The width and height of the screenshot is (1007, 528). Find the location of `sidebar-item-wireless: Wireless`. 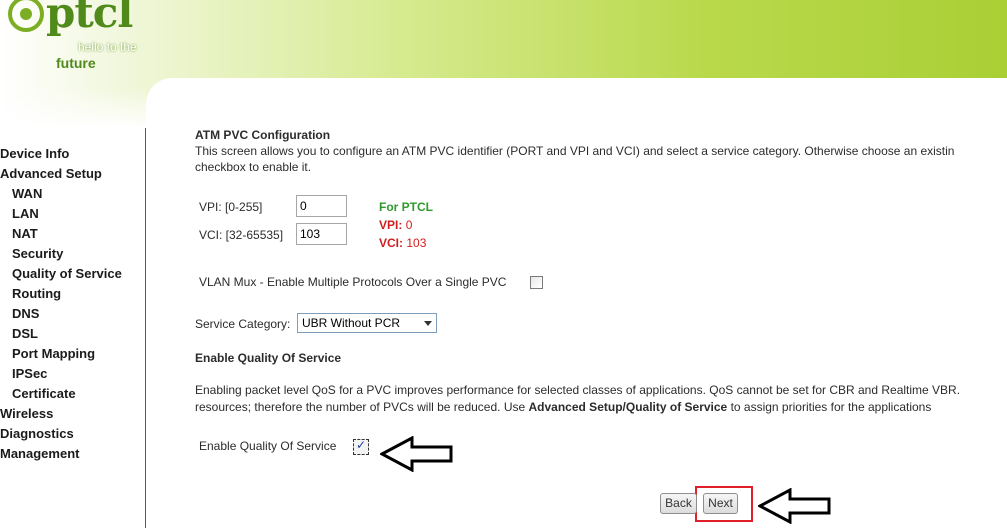

sidebar-item-wireless: Wireless is located at coordinates (26, 413).